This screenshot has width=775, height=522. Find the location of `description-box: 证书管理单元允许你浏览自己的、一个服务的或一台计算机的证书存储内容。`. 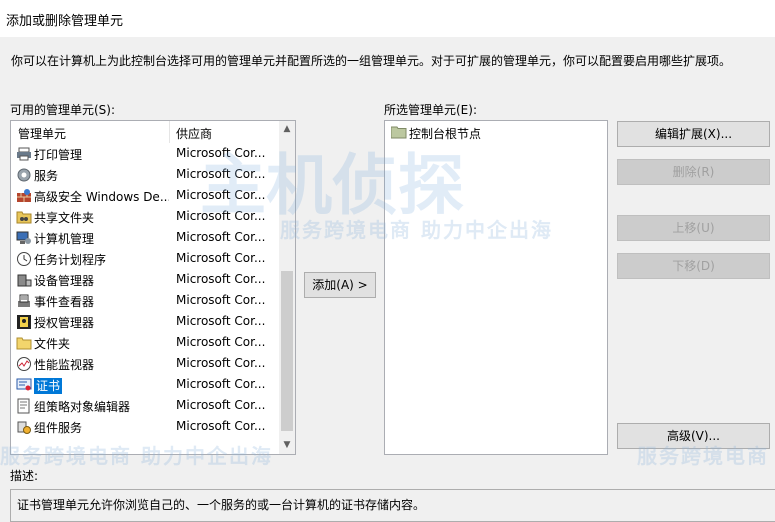

description-box: 证书管理单元允许你浏览自己的、一个服务的或一台计算机的证书存储内容。 is located at coordinates (392, 505).